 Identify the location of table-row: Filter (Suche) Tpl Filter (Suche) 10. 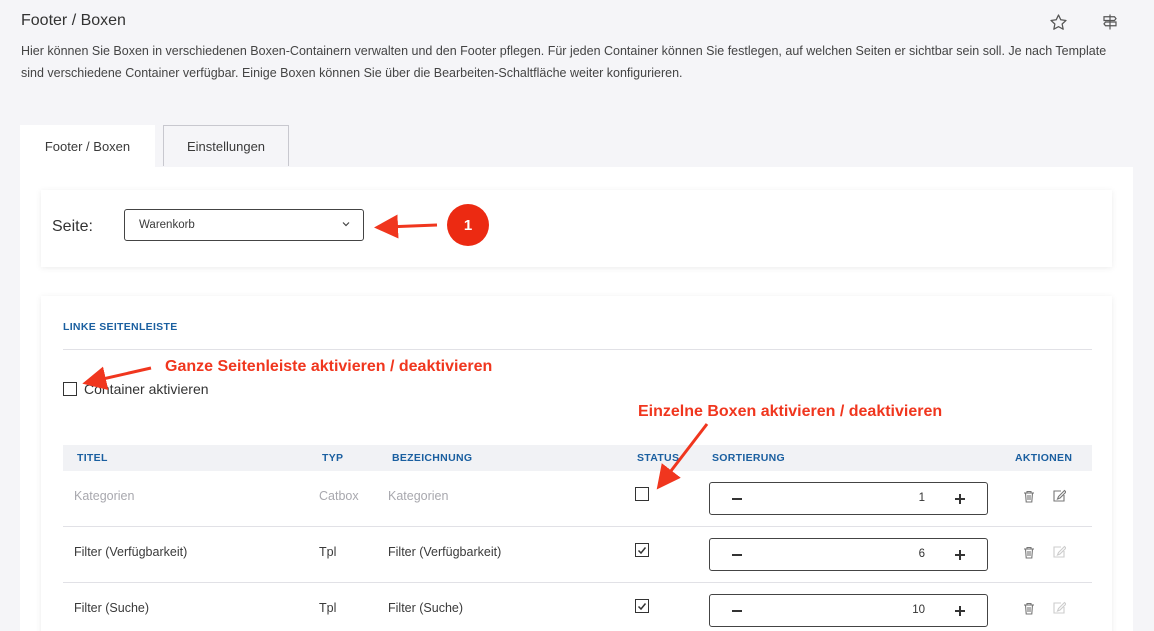
(577, 607).